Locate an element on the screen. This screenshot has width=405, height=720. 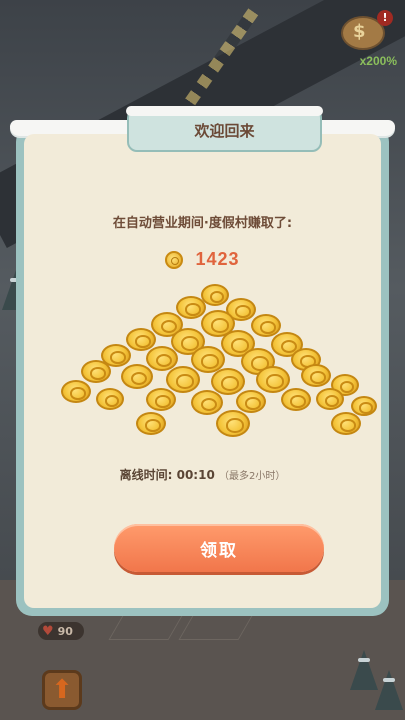
arrow-up-icon: ⬆ is located at coordinates (62, 690).